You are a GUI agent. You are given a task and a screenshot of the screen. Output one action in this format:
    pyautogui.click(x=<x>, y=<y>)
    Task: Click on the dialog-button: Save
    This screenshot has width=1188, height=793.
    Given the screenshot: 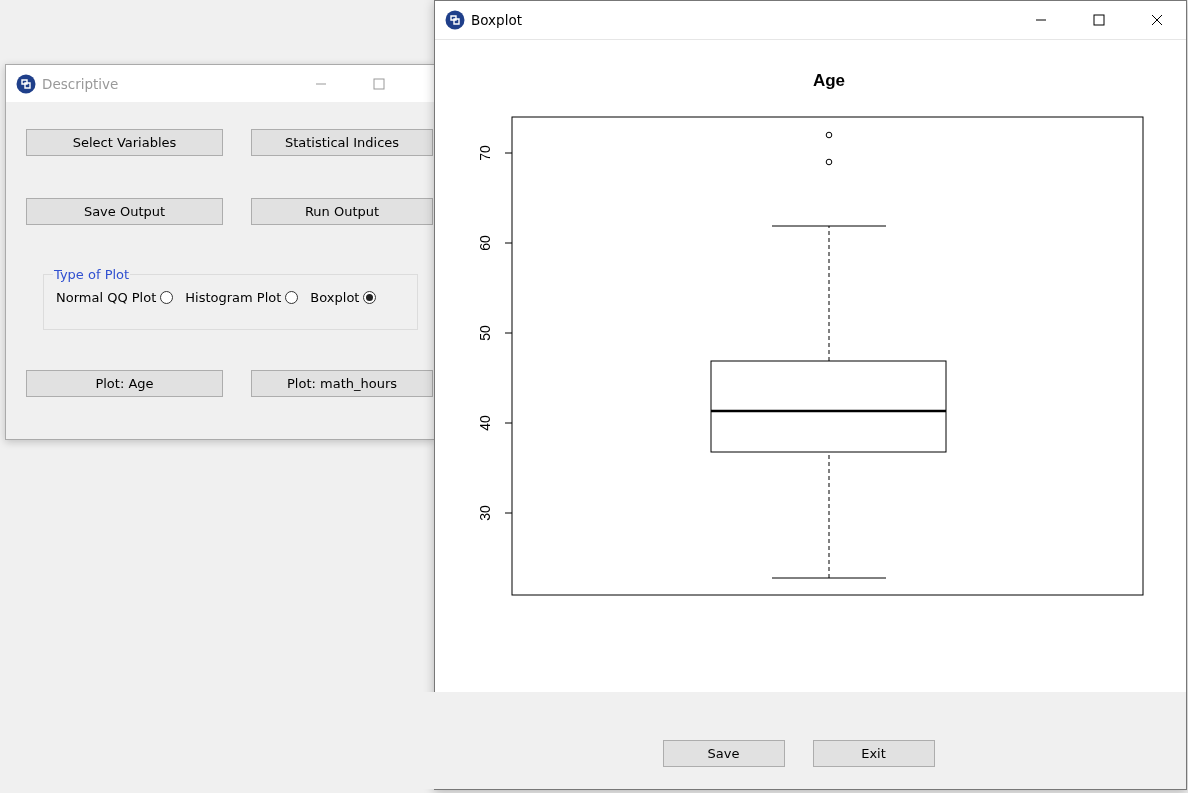 What is the action you would take?
    pyautogui.click(x=723, y=753)
    